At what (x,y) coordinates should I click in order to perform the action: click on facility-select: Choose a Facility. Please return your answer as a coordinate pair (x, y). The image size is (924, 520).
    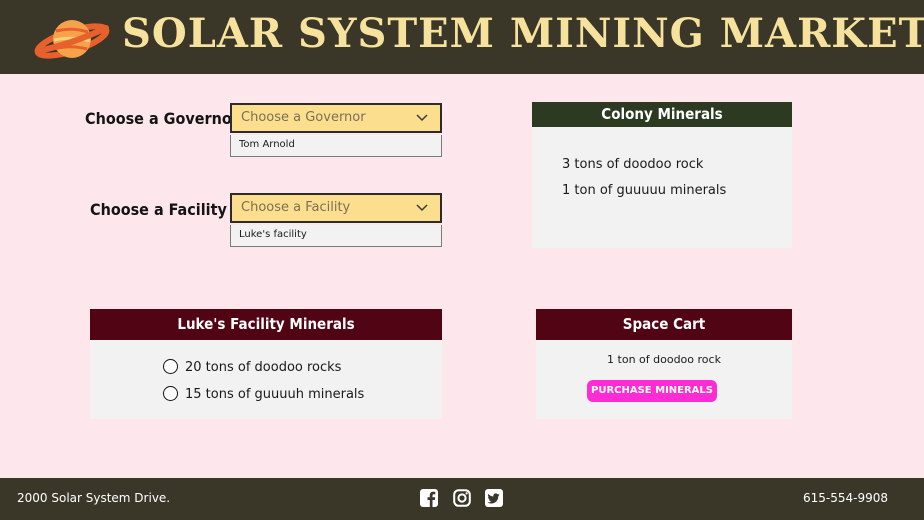
    Looking at the image, I should click on (336, 208).